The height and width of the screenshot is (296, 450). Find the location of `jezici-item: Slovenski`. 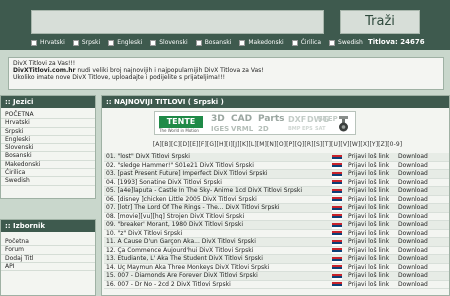

jezici-item: Slovenski is located at coordinates (48, 148).